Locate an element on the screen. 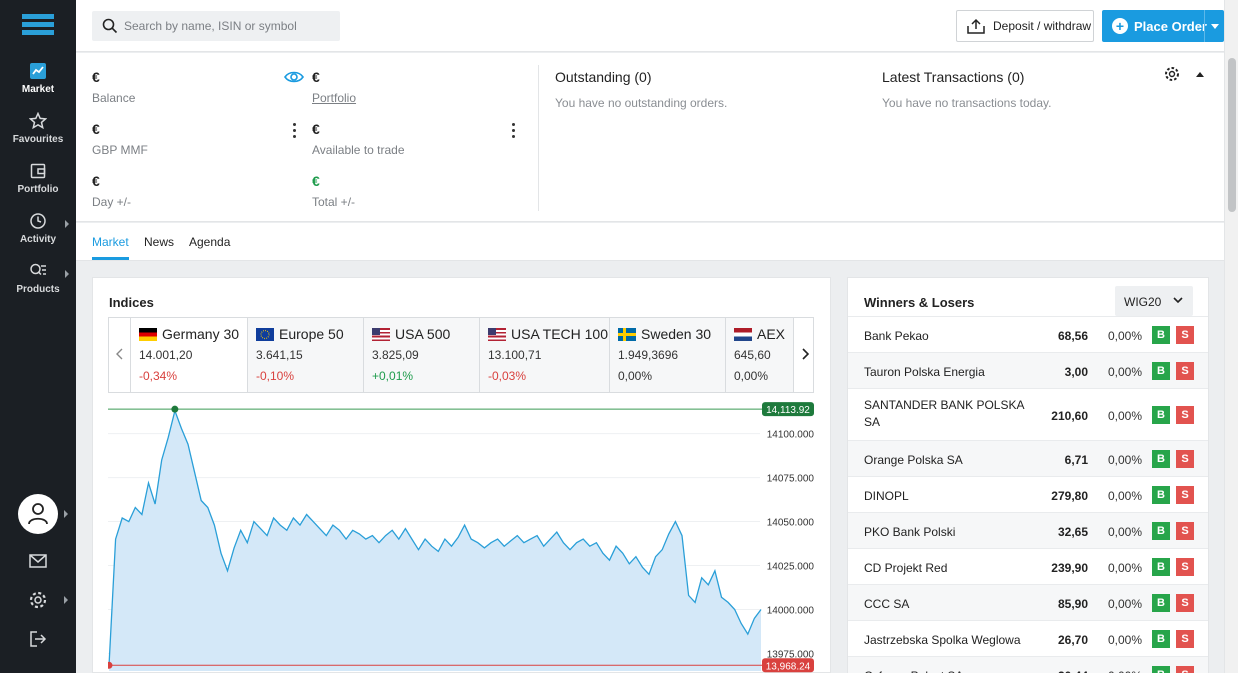 This screenshot has width=1238, height=673. gbp-mmf-label: GBP MMF is located at coordinates (120, 150).